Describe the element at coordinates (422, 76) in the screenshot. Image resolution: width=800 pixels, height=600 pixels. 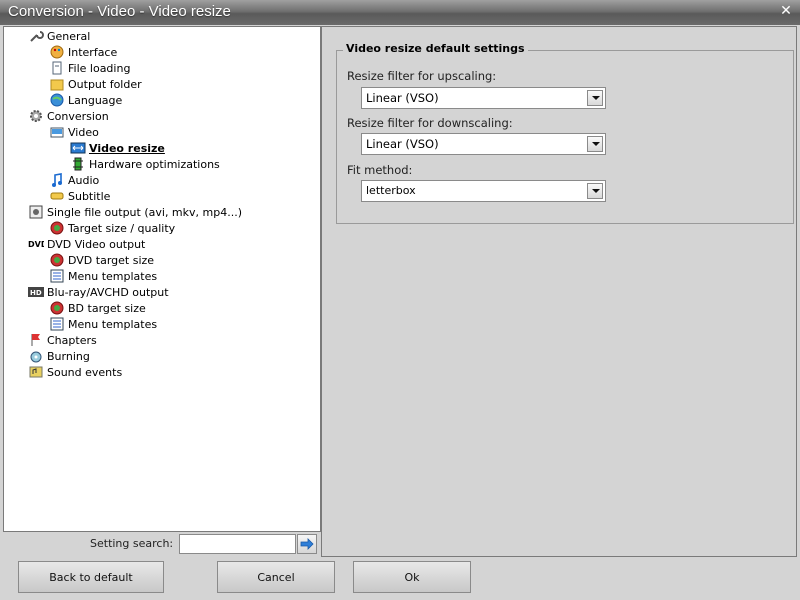
I see `upscale-label: Resize filter for upscaling:` at that location.